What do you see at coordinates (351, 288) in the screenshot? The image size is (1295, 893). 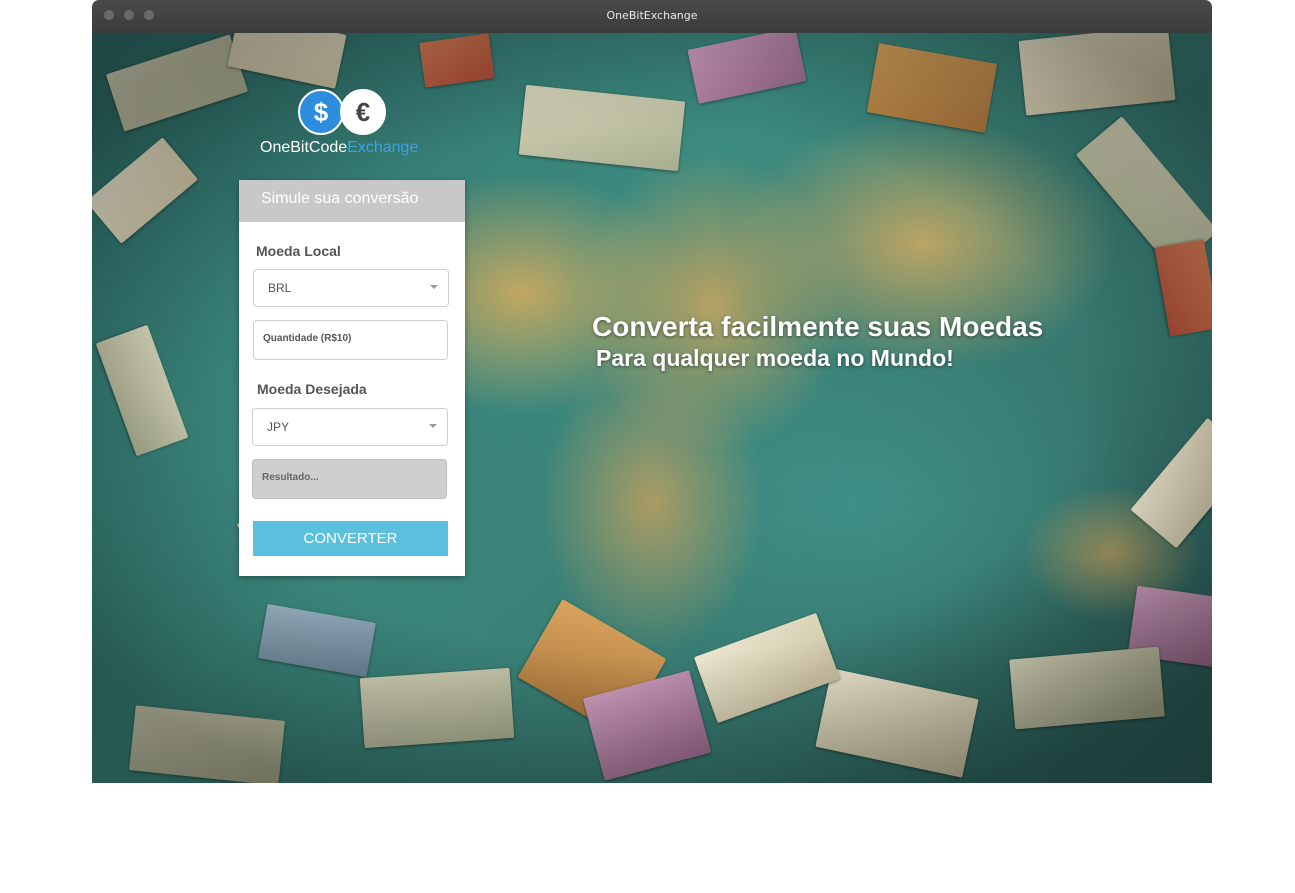 I see `local-currency-select: BRL` at bounding box center [351, 288].